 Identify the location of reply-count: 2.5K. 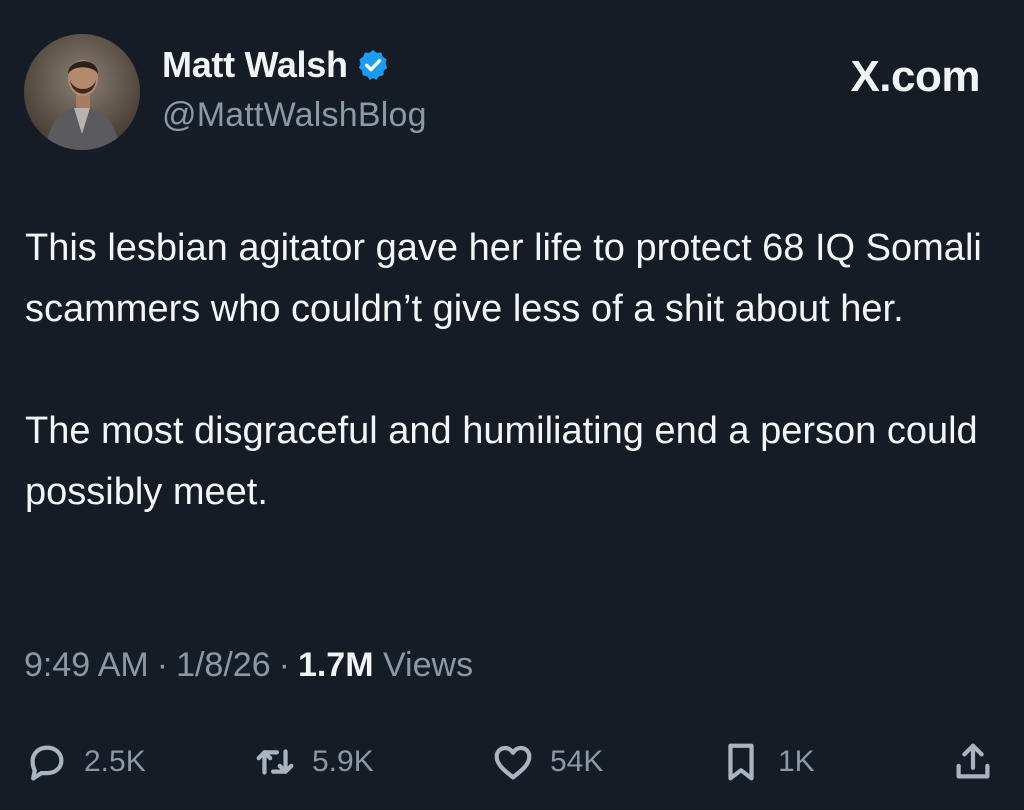
(115, 761).